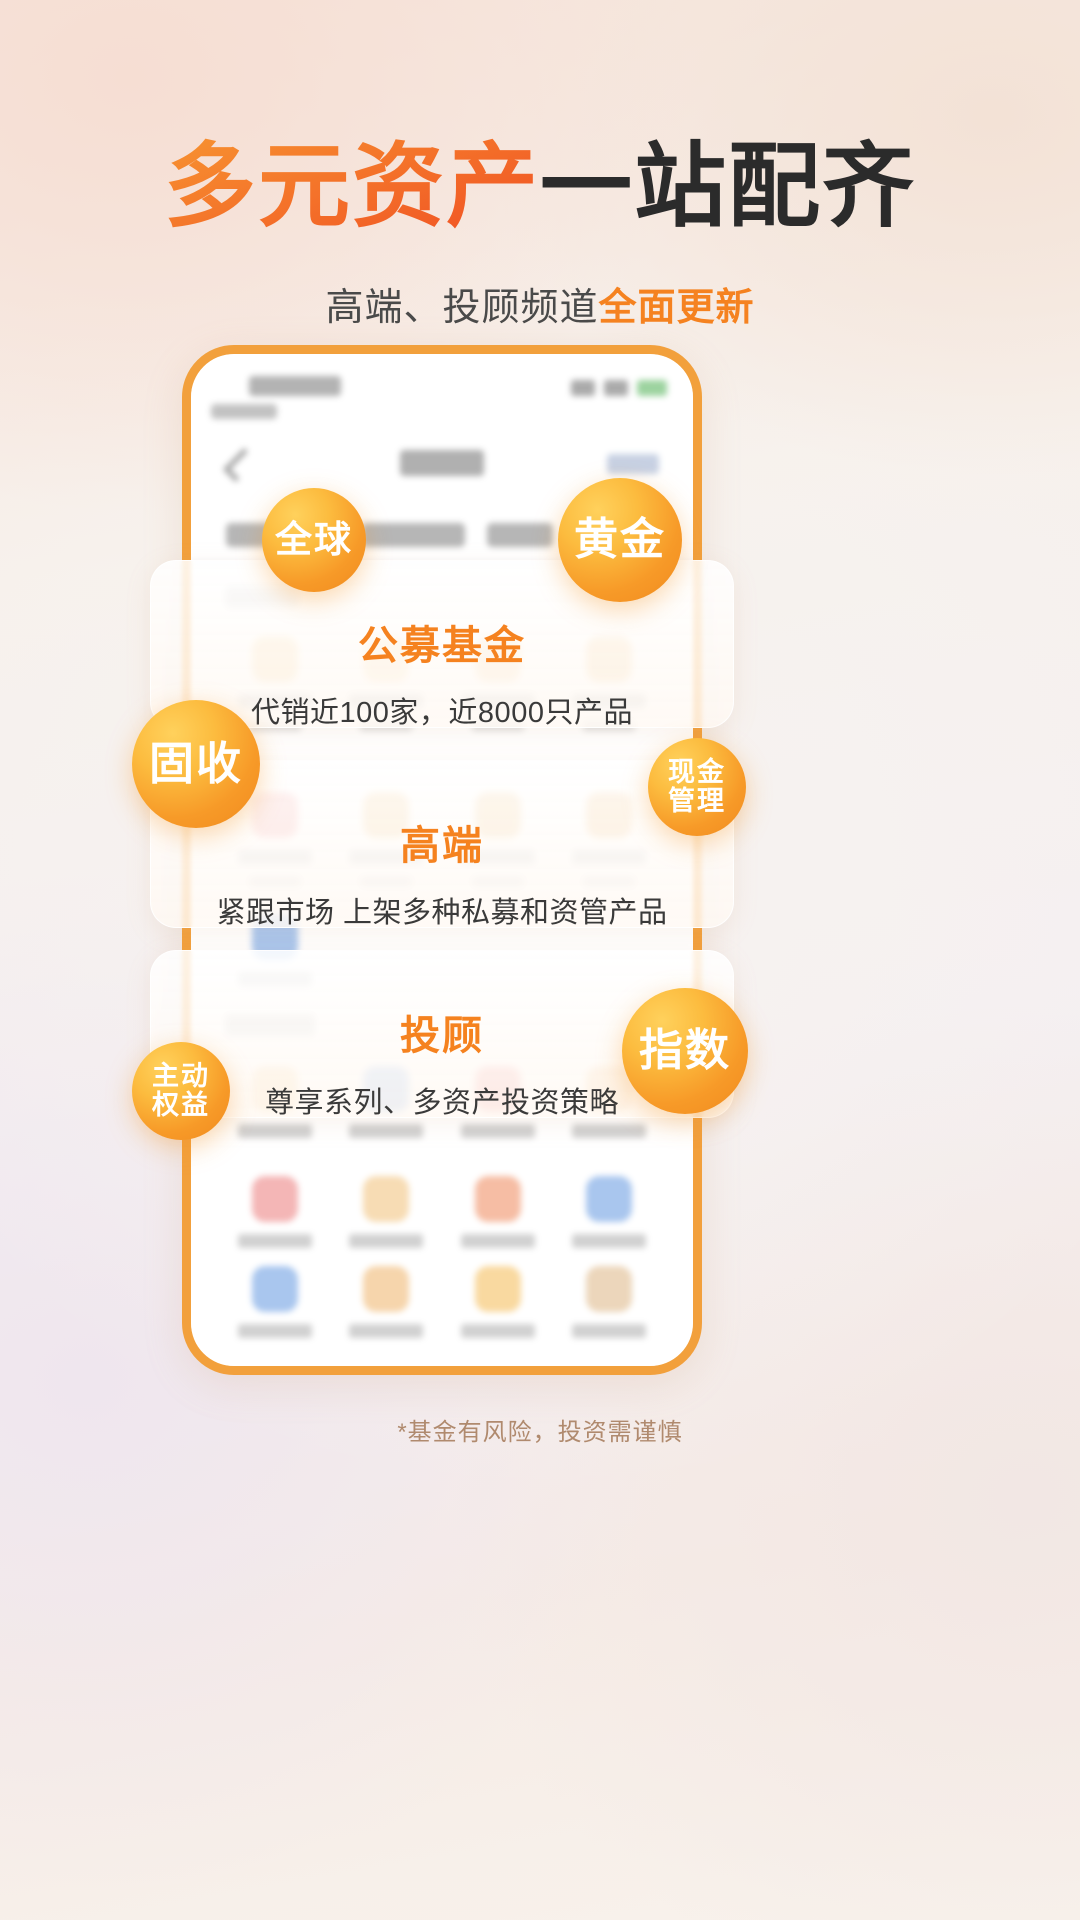  Describe the element at coordinates (652, 388) in the screenshot. I see `battery-icon` at that location.